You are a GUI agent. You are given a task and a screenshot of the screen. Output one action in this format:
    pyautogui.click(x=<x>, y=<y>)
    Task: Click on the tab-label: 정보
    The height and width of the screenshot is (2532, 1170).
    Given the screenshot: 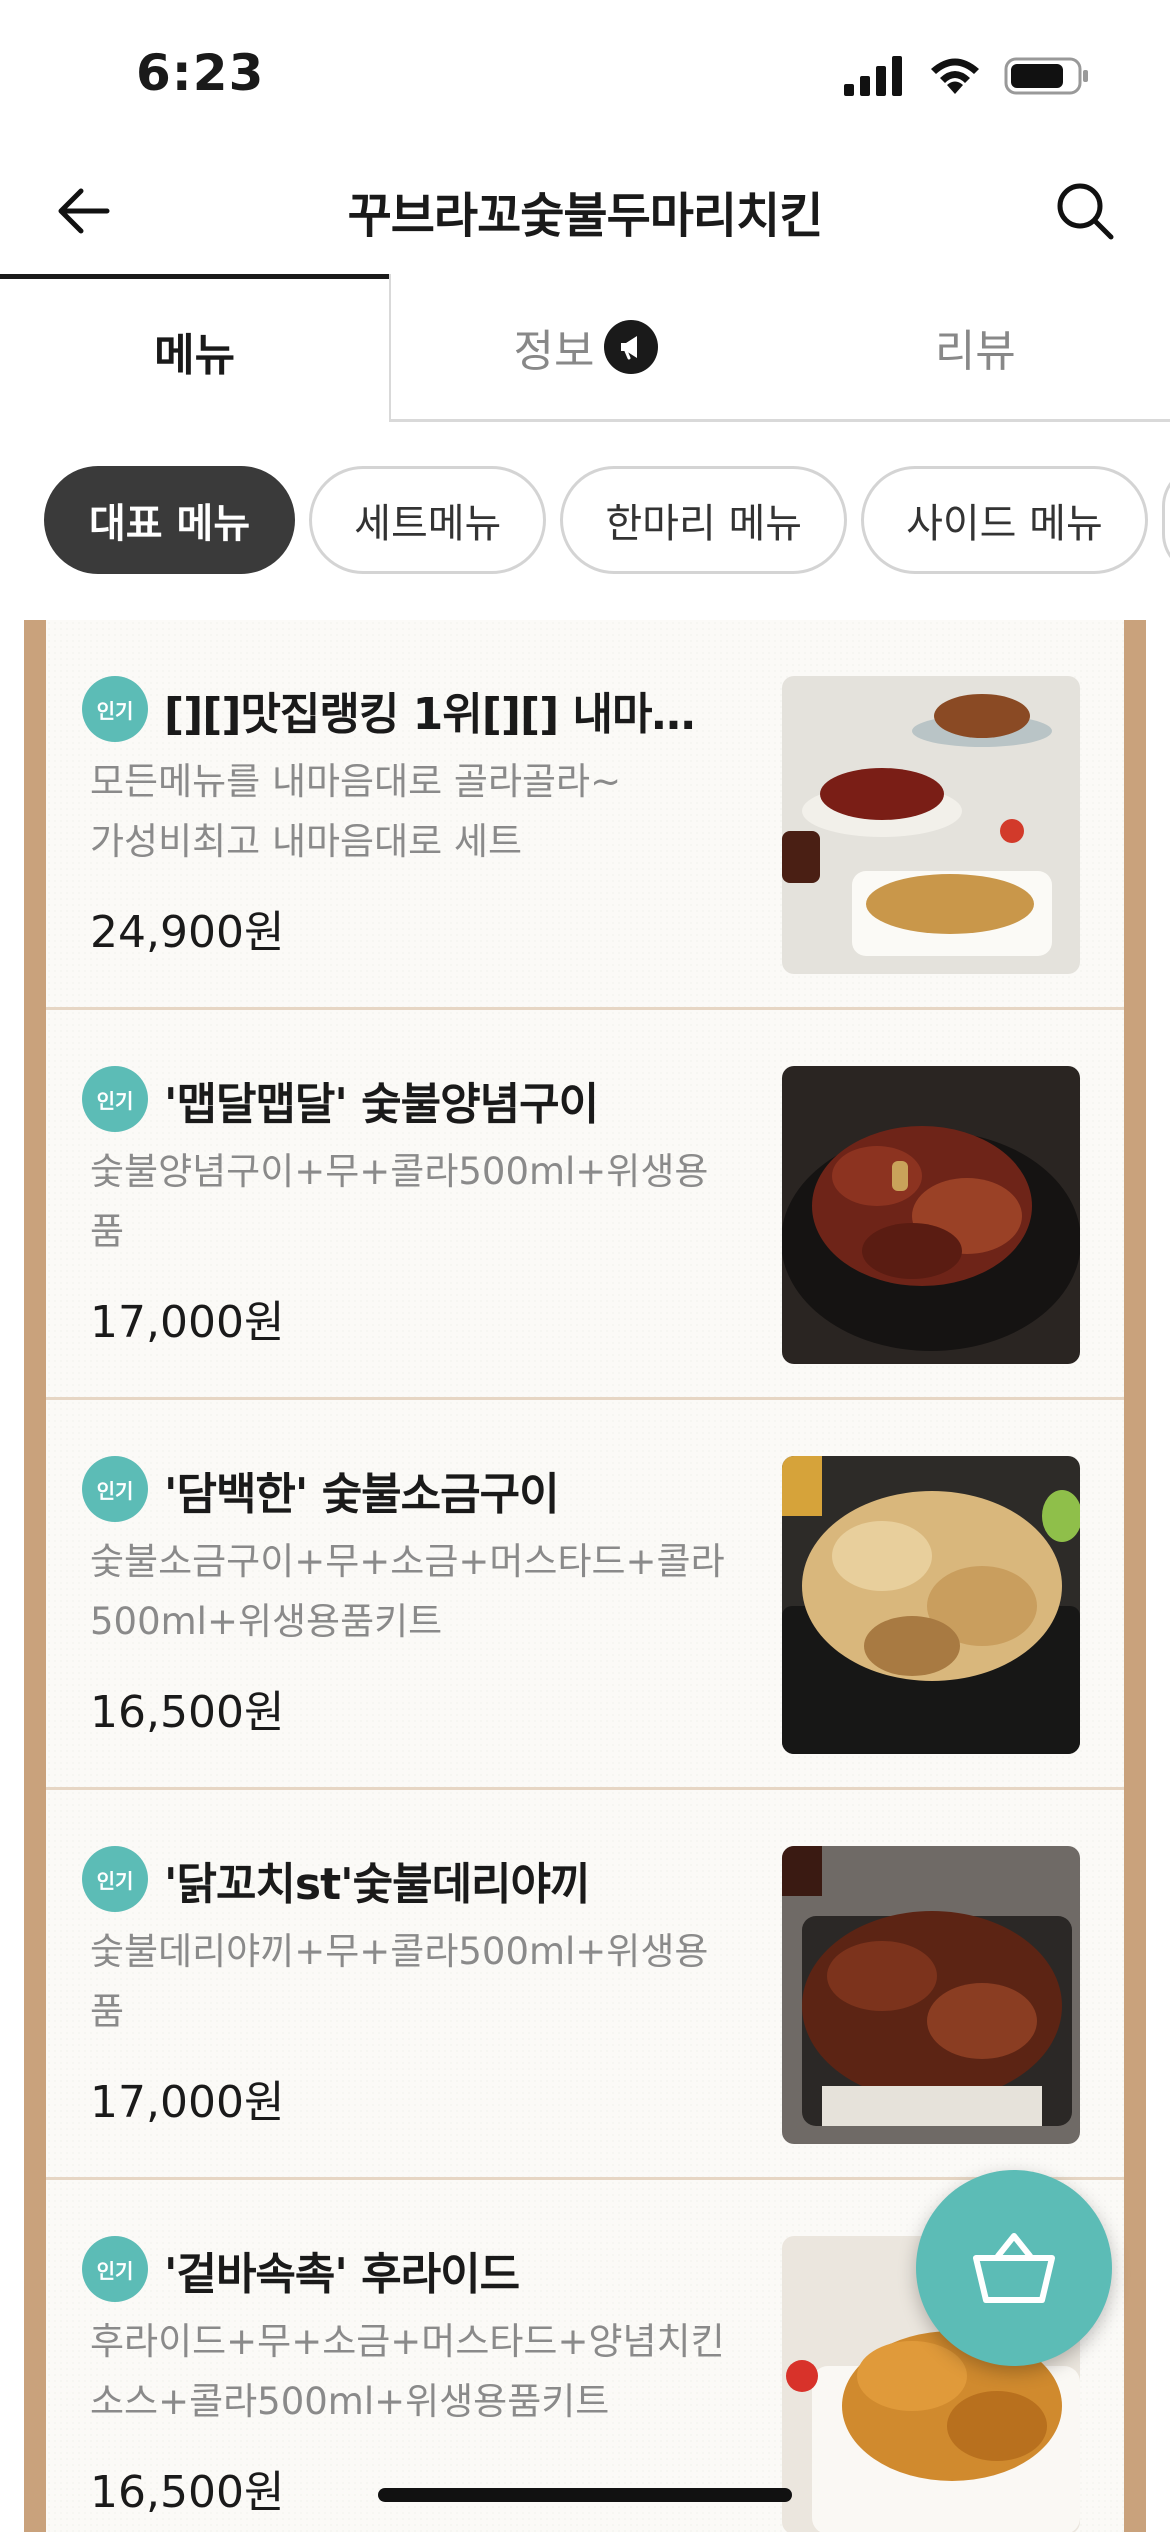 What is the action you would take?
    pyautogui.click(x=554, y=351)
    